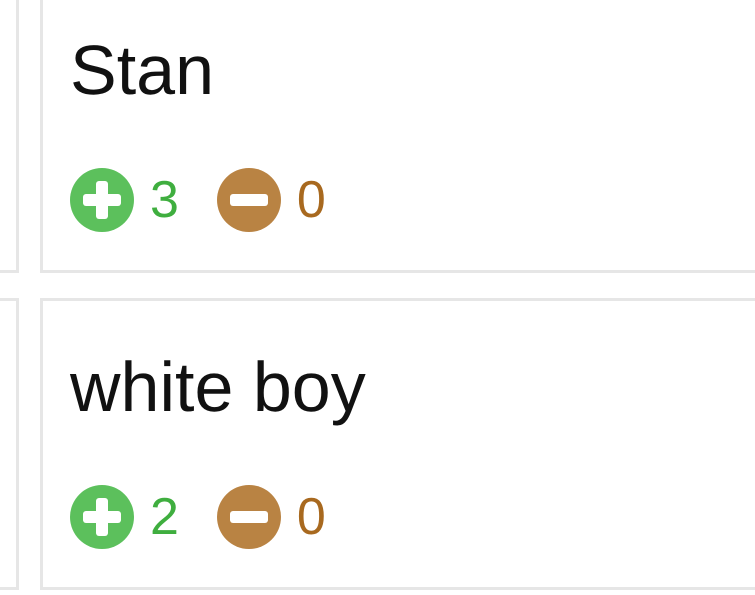 The image size is (755, 595). Describe the element at coordinates (142, 70) in the screenshot. I see `entry-name: Stan` at that location.